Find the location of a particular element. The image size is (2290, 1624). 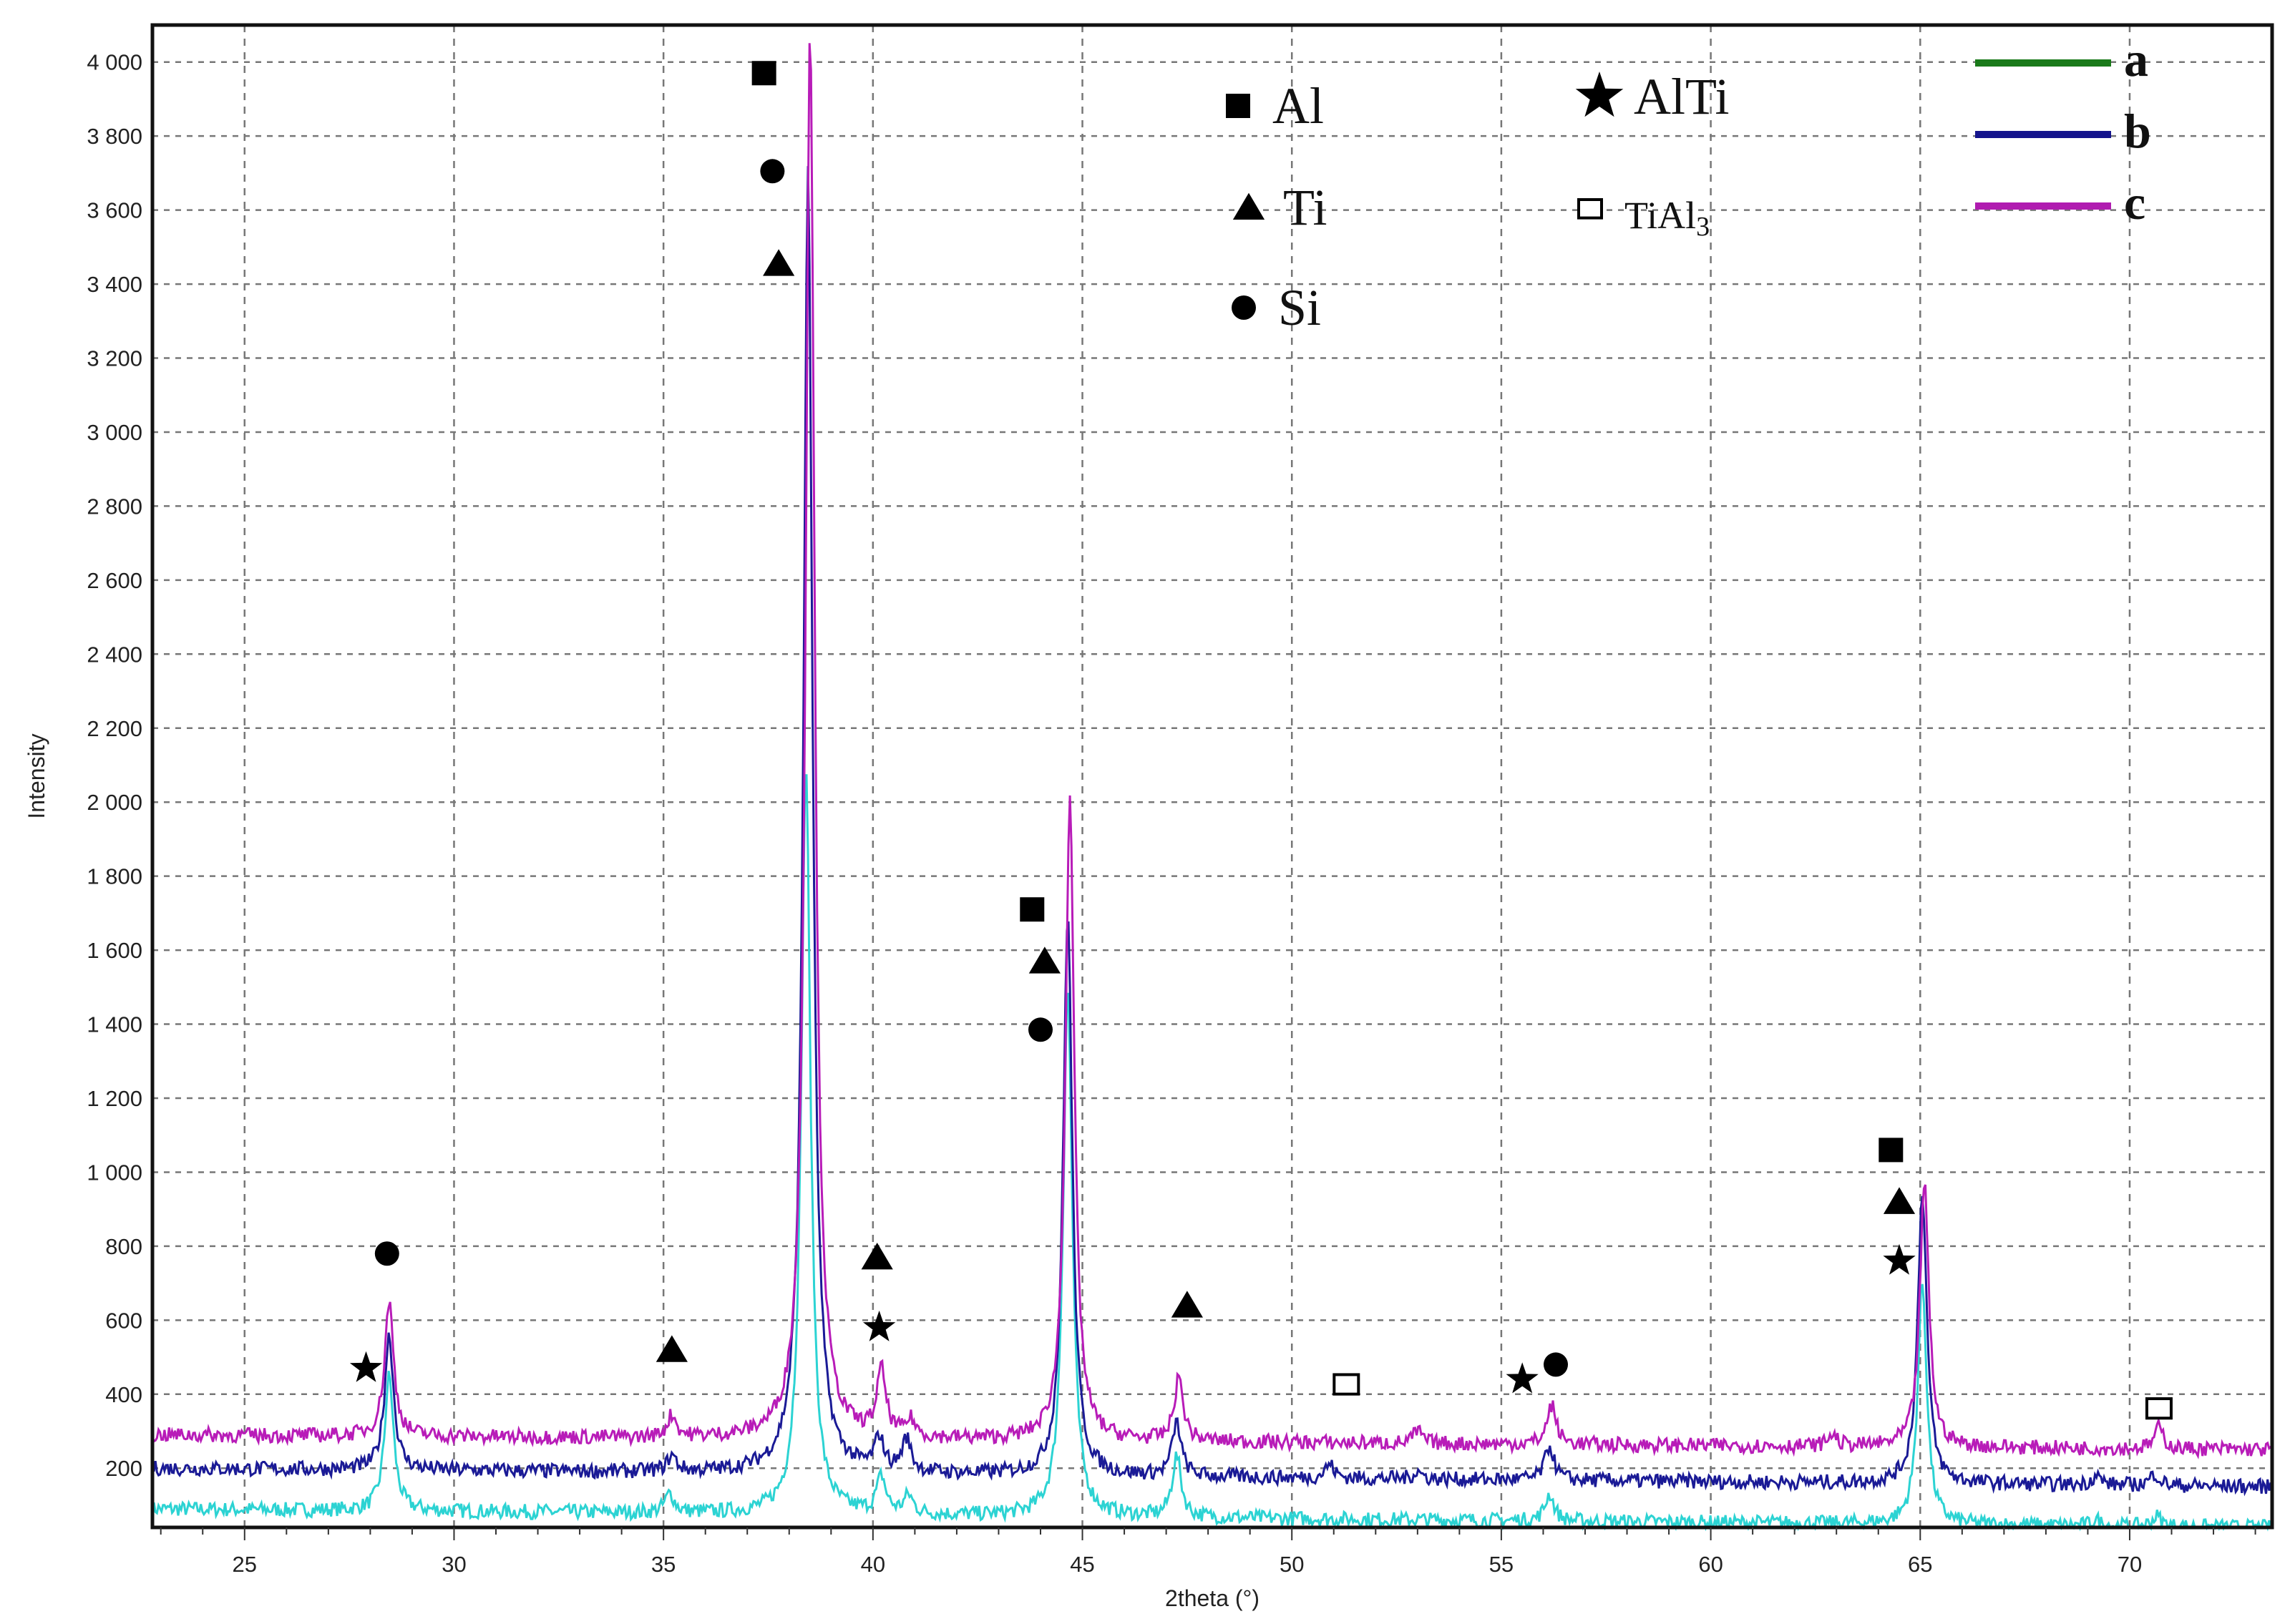

phase-key-label-tial: TiAl3 is located at coordinates (1667, 218).